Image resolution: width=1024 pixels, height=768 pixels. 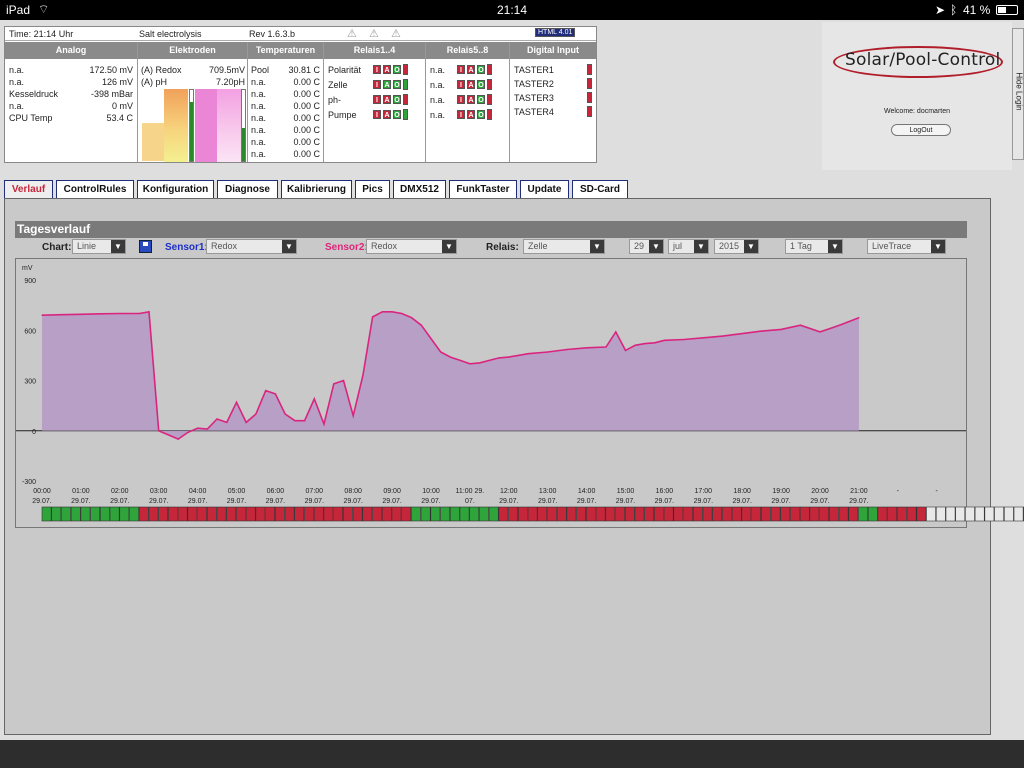 I want to click on x-tick-label: 07:00, so click(x=315, y=491).